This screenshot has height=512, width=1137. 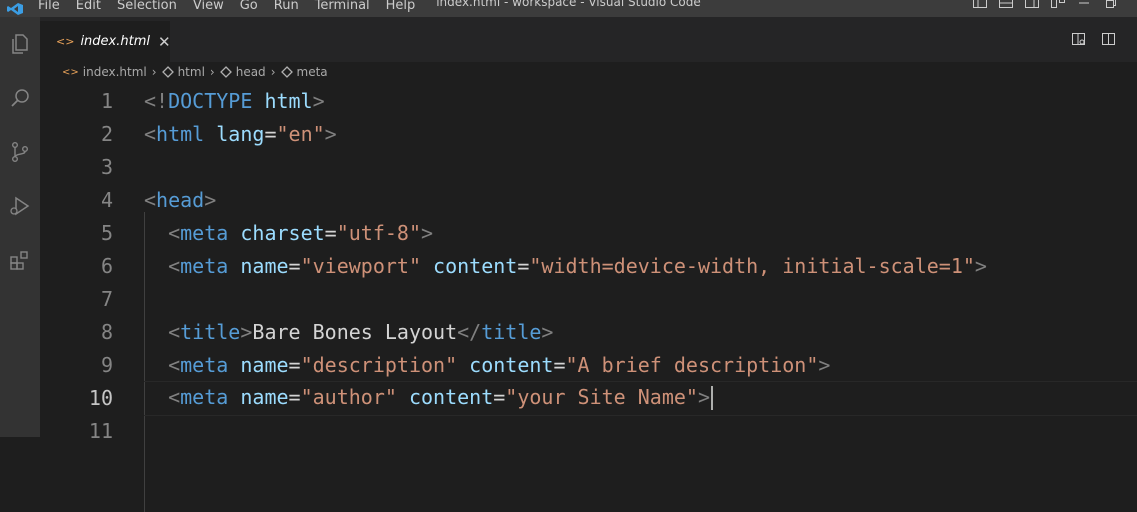 I want to click on breadcrumb-item-file: <> index.html, so click(x=104, y=72).